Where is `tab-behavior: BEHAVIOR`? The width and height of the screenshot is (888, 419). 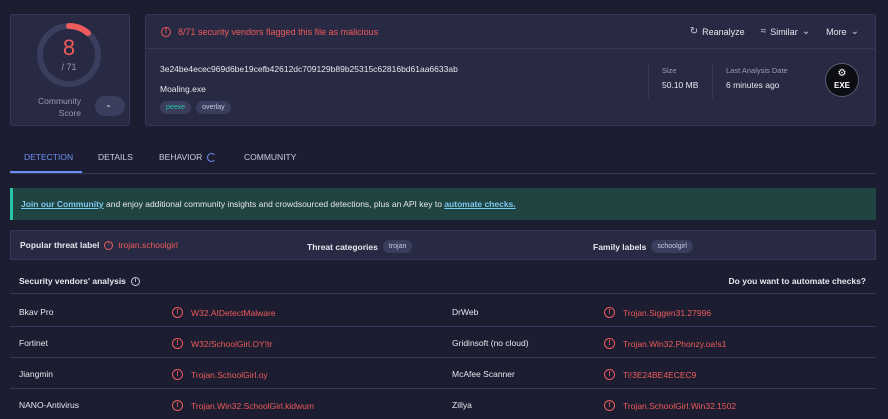 tab-behavior: BEHAVIOR is located at coordinates (188, 157).